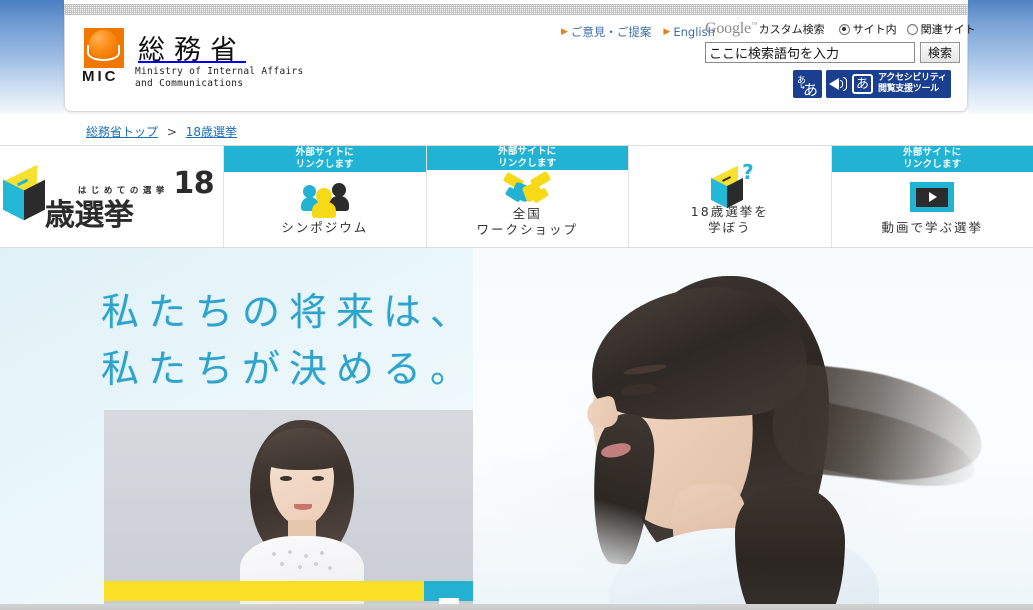 The image size is (1033, 610). What do you see at coordinates (791, 29) in the screenshot?
I see `custom-search-label: カスタム検索` at bounding box center [791, 29].